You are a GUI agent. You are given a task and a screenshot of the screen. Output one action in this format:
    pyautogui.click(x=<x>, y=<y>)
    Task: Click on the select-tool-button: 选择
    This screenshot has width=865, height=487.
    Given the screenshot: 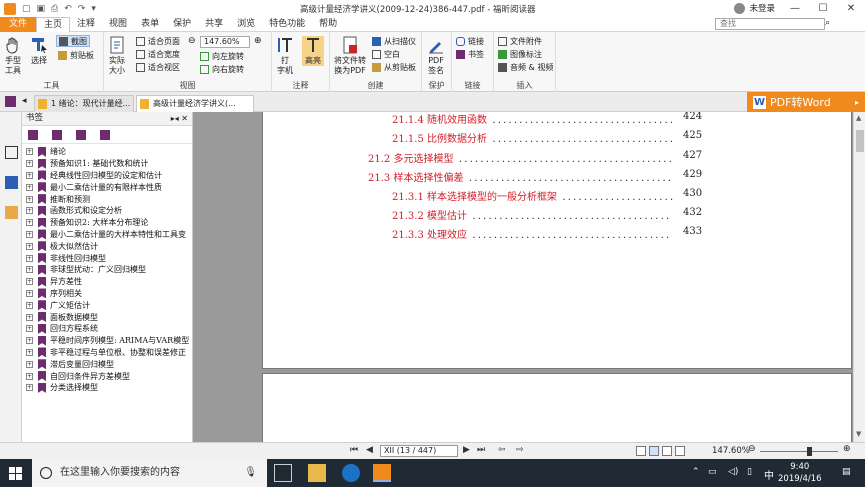 What is the action you would take?
    pyautogui.click(x=39, y=51)
    